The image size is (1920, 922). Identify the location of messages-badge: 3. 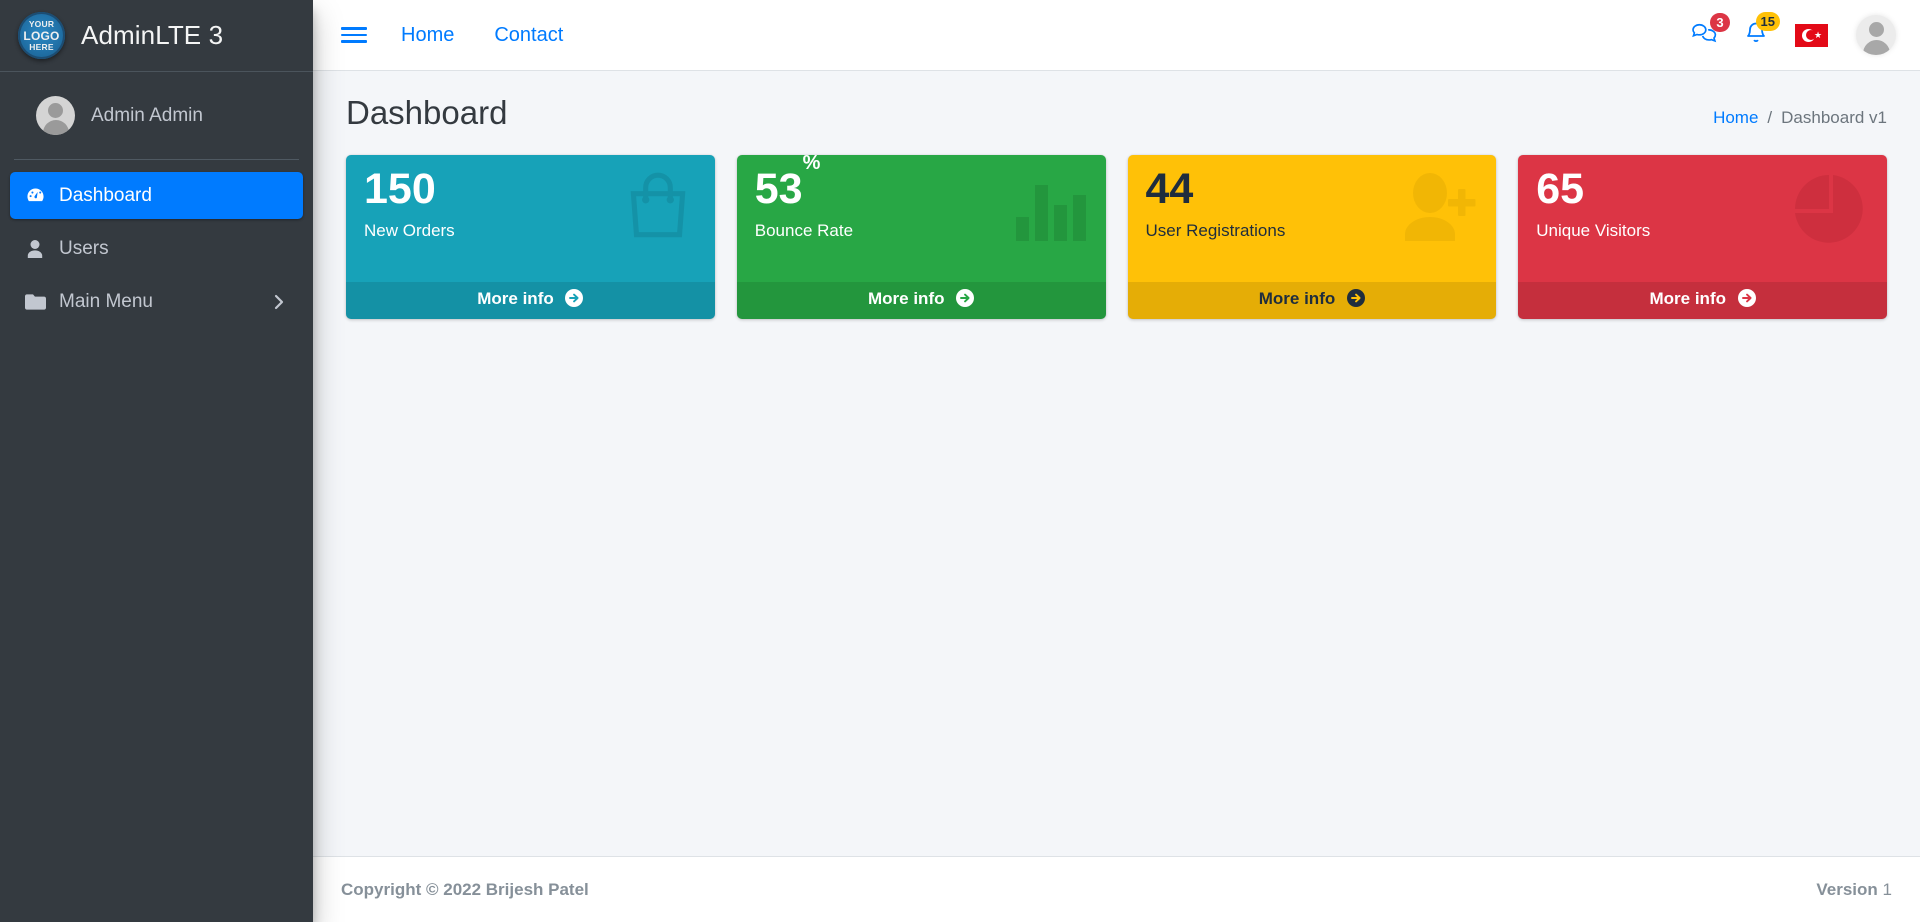
(1720, 22).